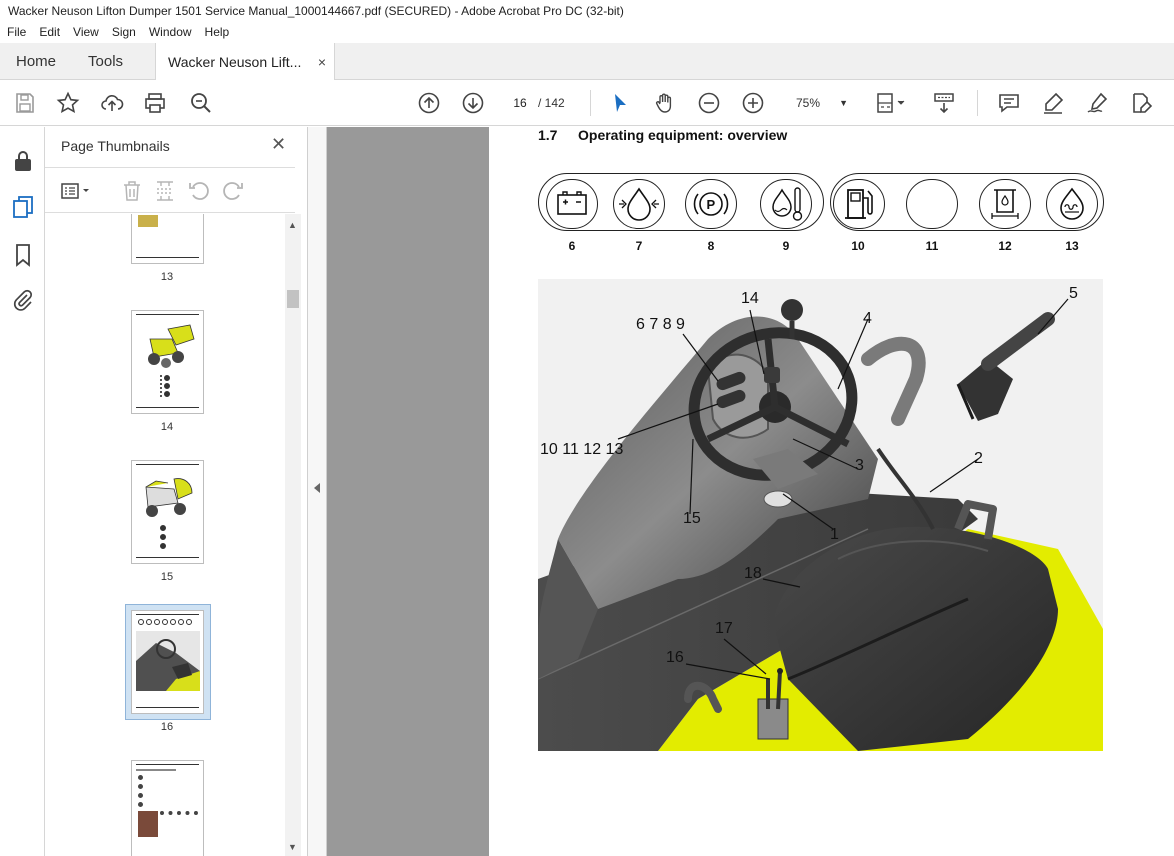 This screenshot has height=856, width=1174. I want to click on glow-plug-icon, so click(1072, 204).